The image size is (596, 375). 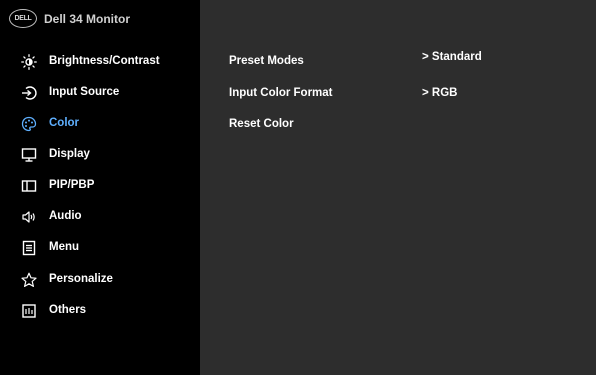 What do you see at coordinates (281, 93) in the screenshot?
I see `option-label: Input Color Format` at bounding box center [281, 93].